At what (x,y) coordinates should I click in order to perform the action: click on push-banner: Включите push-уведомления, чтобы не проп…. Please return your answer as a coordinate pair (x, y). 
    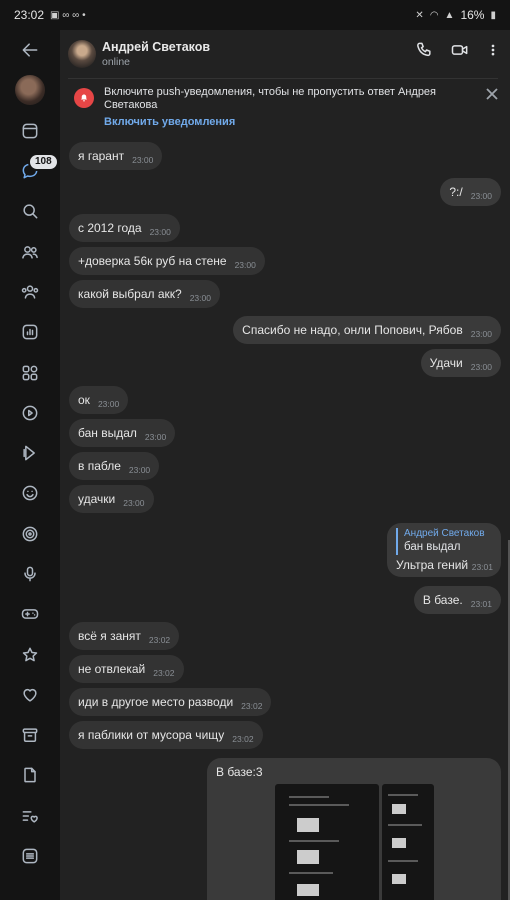
    Looking at the image, I should click on (285, 107).